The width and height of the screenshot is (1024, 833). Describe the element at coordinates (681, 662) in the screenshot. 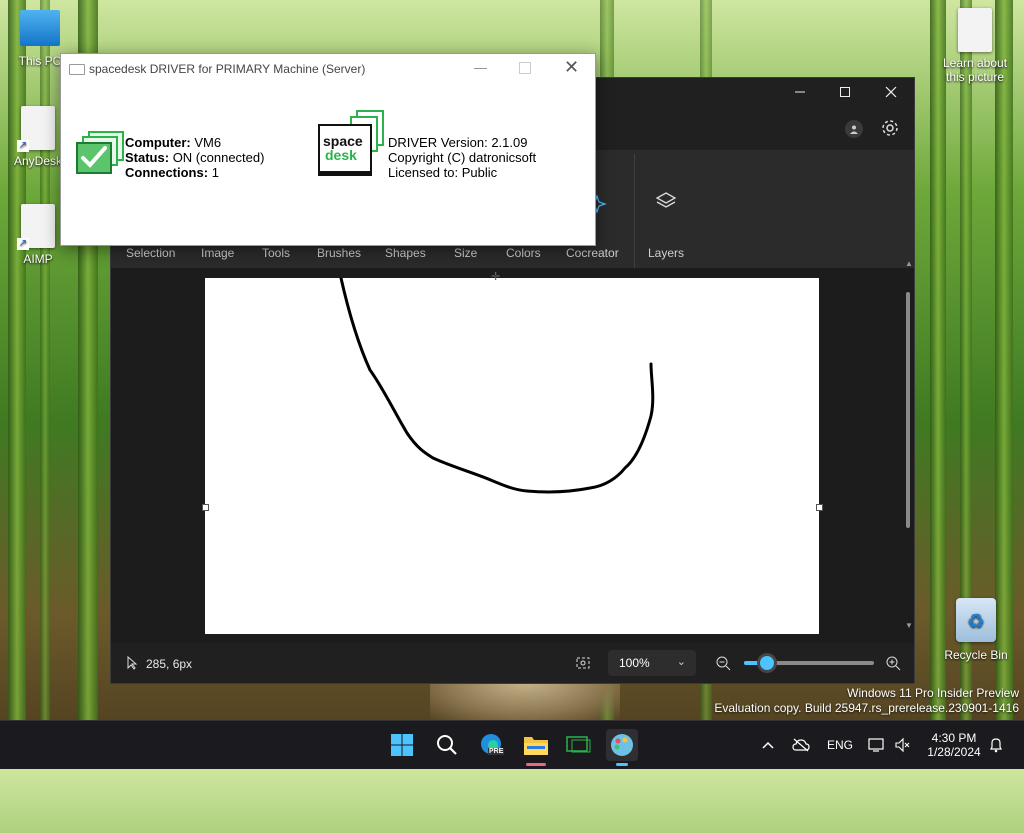

I see `chevron-down-icon: ⌄` at that location.